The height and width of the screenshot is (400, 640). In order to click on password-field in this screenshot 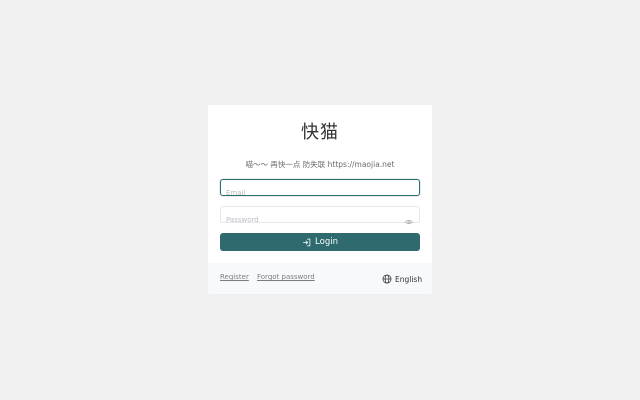, I will do `click(320, 217)`.